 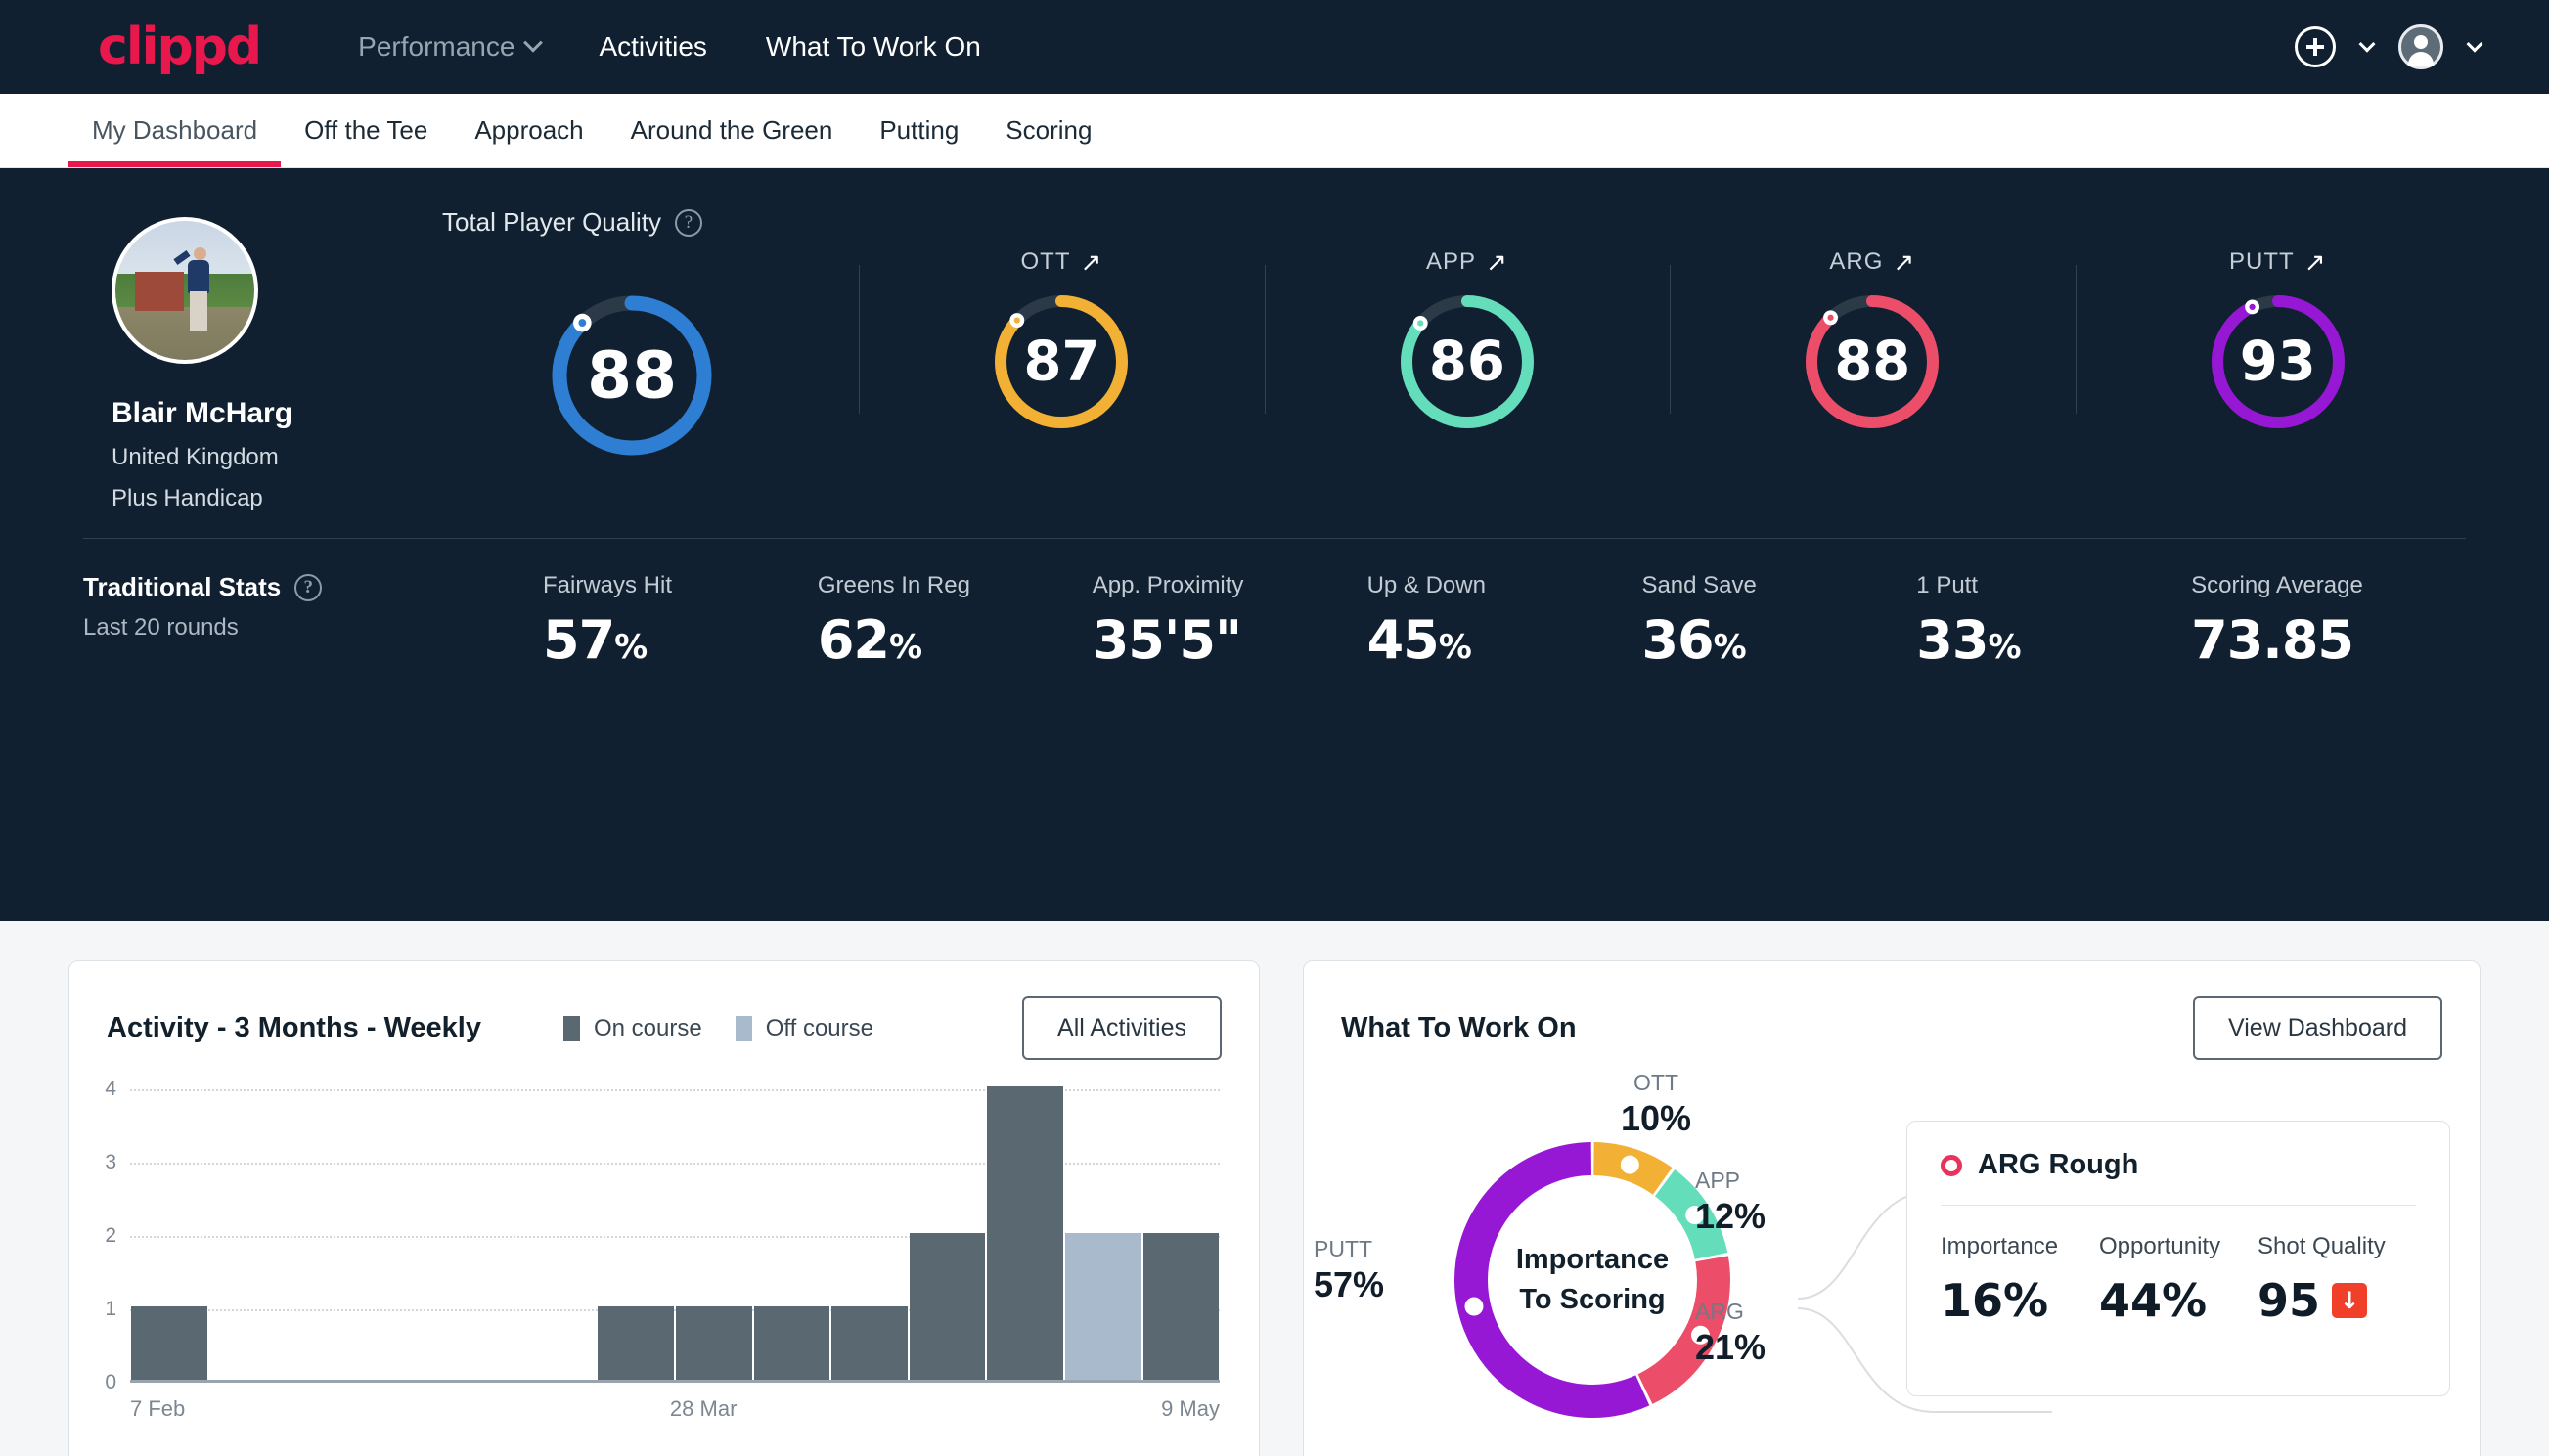 What do you see at coordinates (2262, 261) in the screenshot?
I see `gauge-caption-label: PUTT` at bounding box center [2262, 261].